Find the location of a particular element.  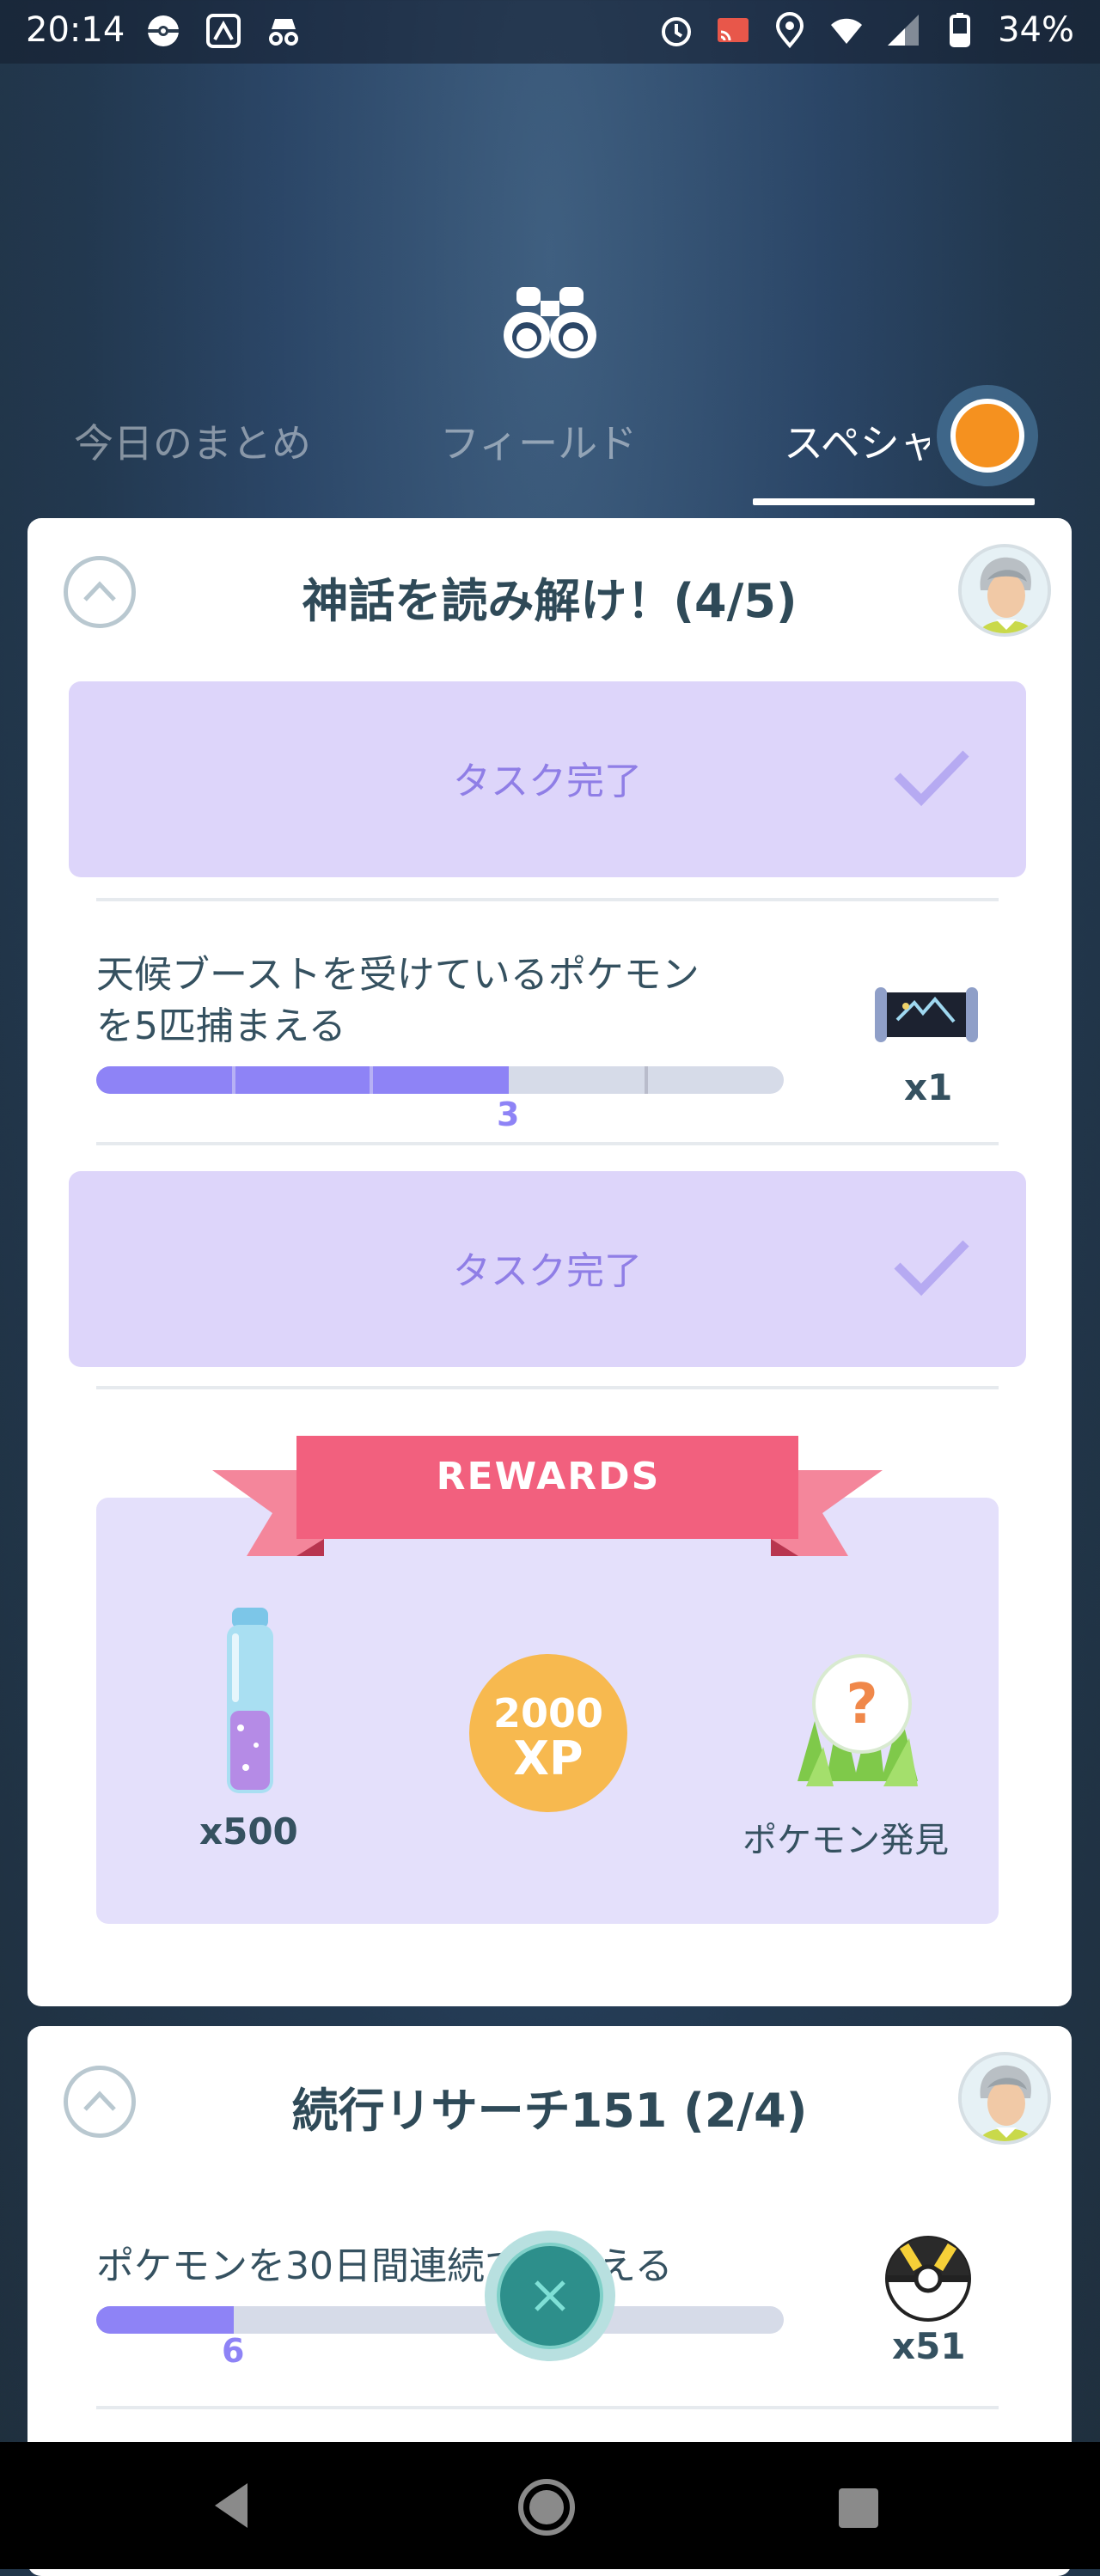

location-icon is located at coordinates (790, 30).